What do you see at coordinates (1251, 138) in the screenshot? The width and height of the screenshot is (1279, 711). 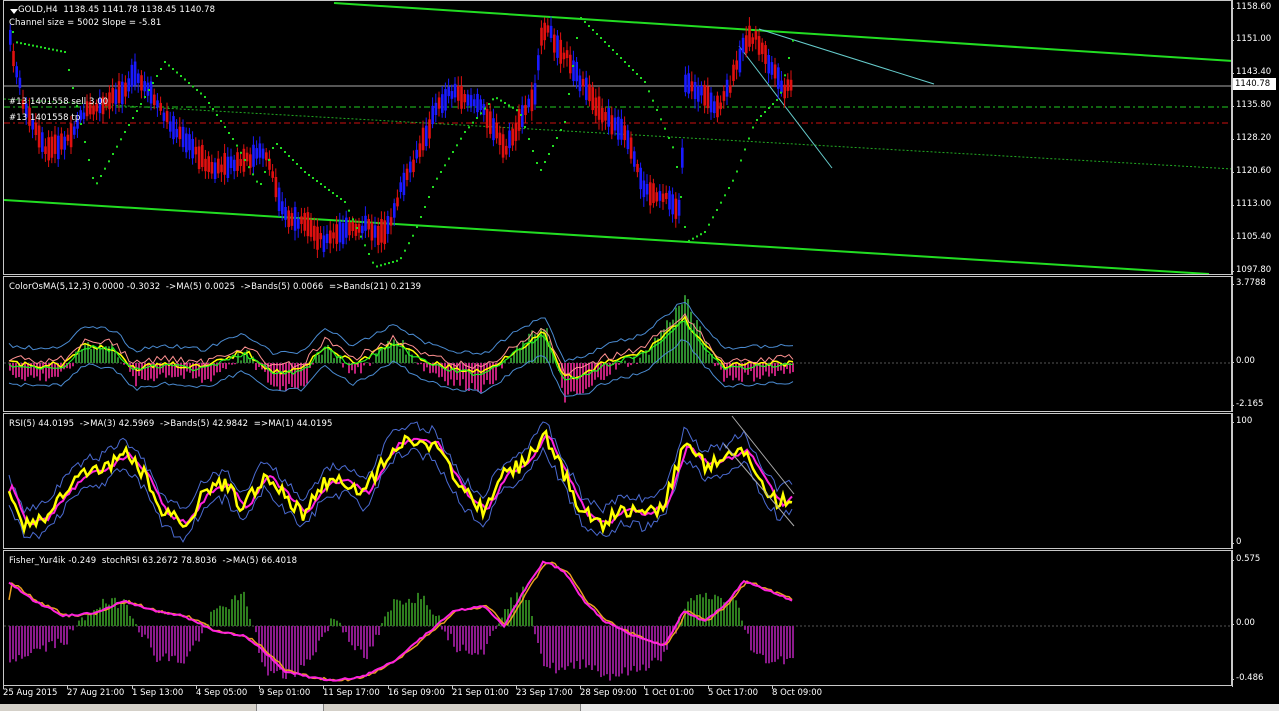 I see `price-tick: 1128.20` at bounding box center [1251, 138].